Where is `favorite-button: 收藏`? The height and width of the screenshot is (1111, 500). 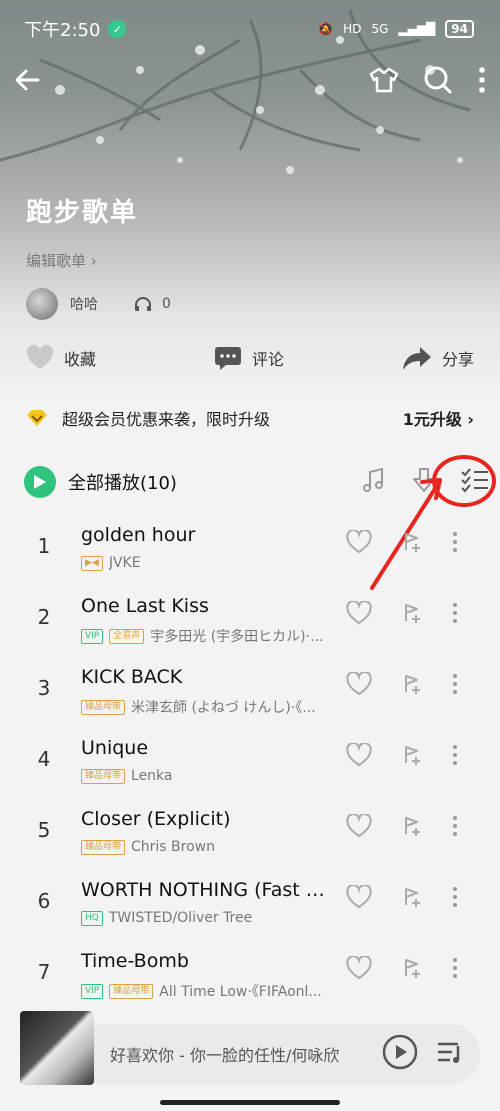 favorite-button: 收藏 is located at coordinates (61, 358).